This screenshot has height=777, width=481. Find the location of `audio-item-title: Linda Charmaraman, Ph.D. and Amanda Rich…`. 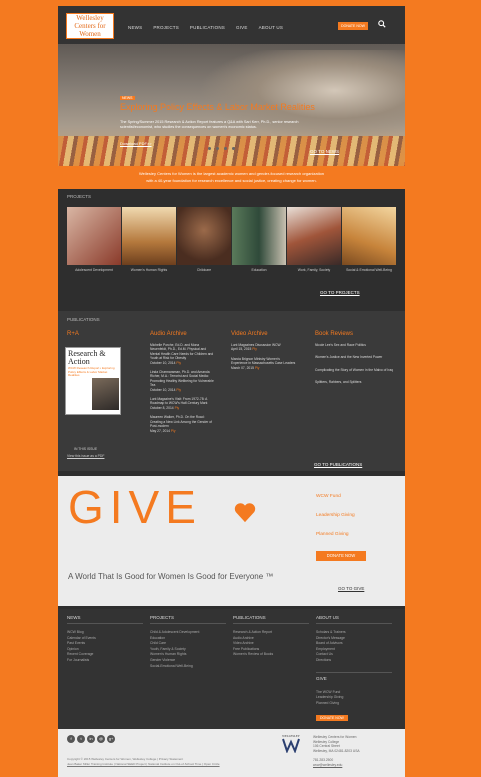

audio-item-title: Linda Charmaraman, Ph.D. and Amanda Rich… is located at coordinates (182, 379).